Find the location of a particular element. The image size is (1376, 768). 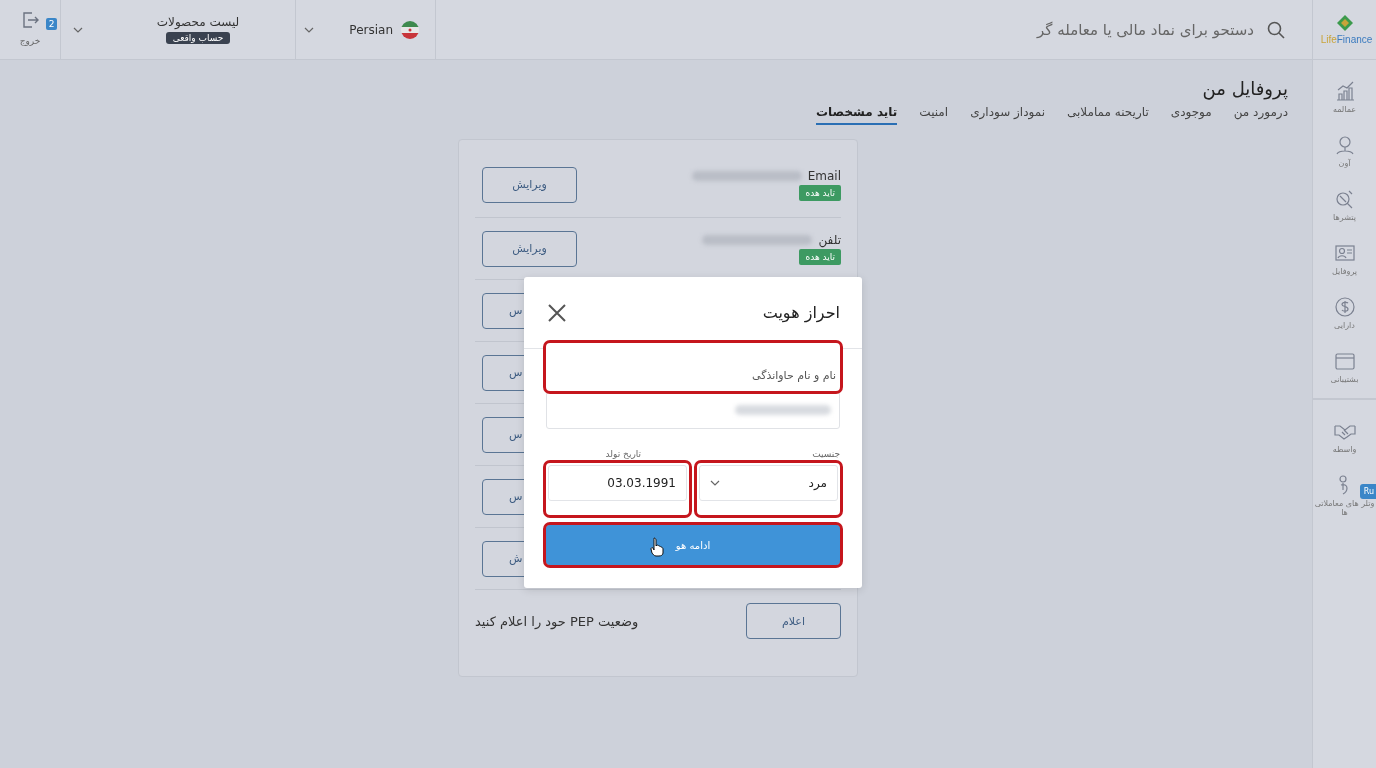

sidebar-item: واسطه is located at coordinates (1344, 437).